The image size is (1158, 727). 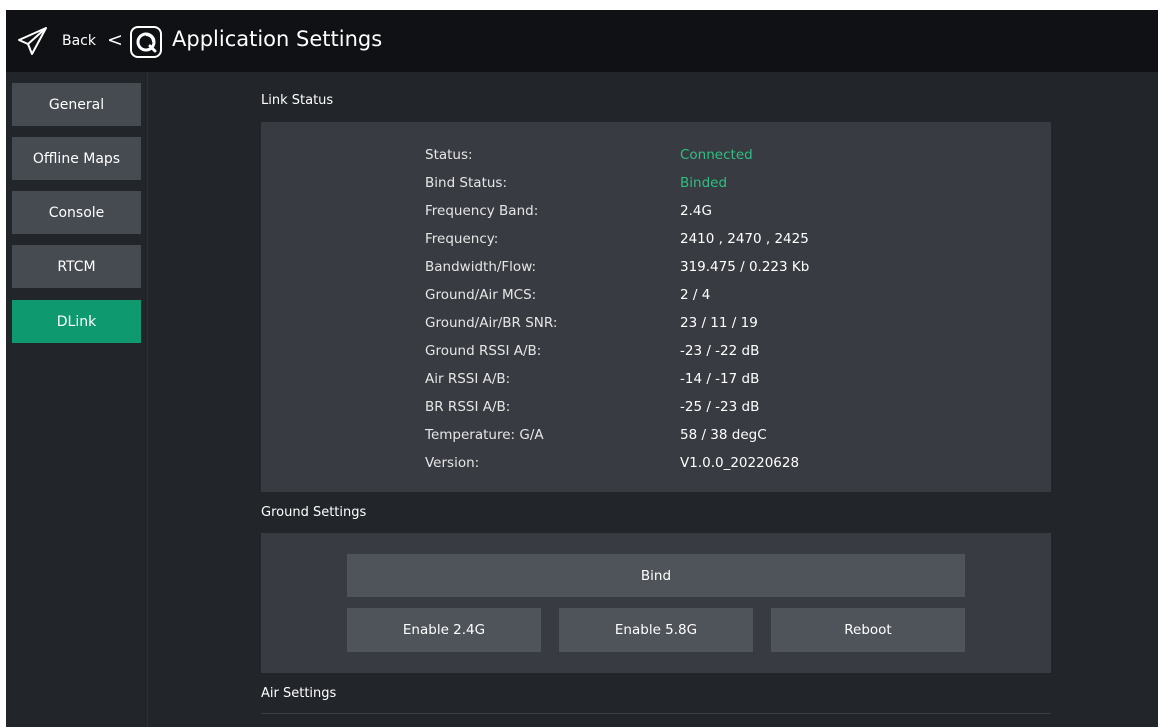 What do you see at coordinates (76, 104) in the screenshot?
I see `sidebar-item-general: General` at bounding box center [76, 104].